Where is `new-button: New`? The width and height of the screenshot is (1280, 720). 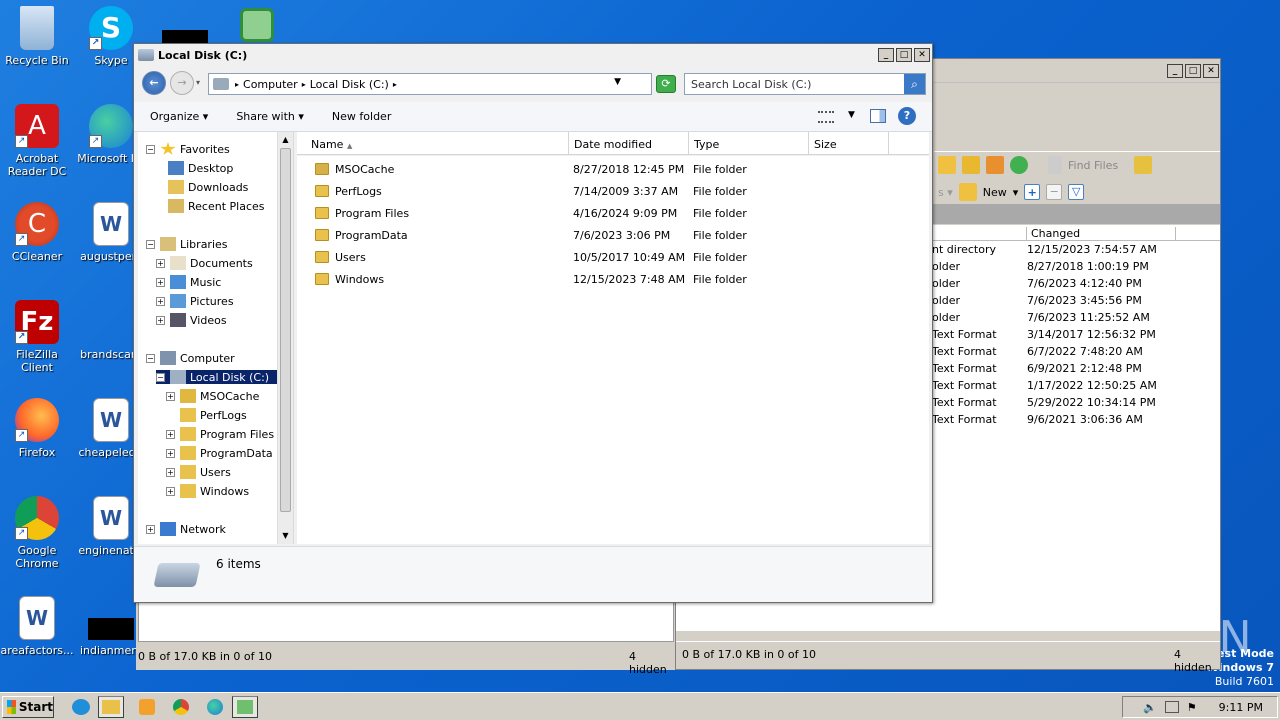
new-button: New is located at coordinates (995, 192).